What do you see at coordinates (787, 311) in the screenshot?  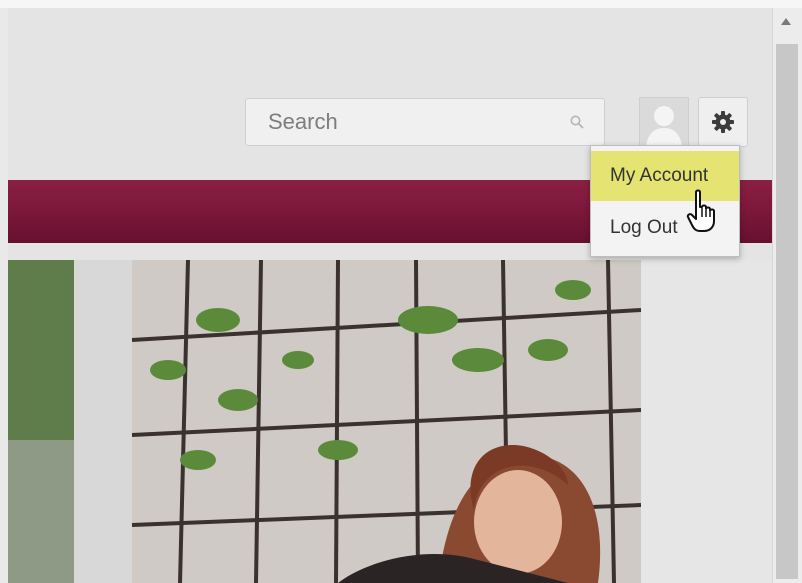 I see `scrollbar-thumb` at bounding box center [787, 311].